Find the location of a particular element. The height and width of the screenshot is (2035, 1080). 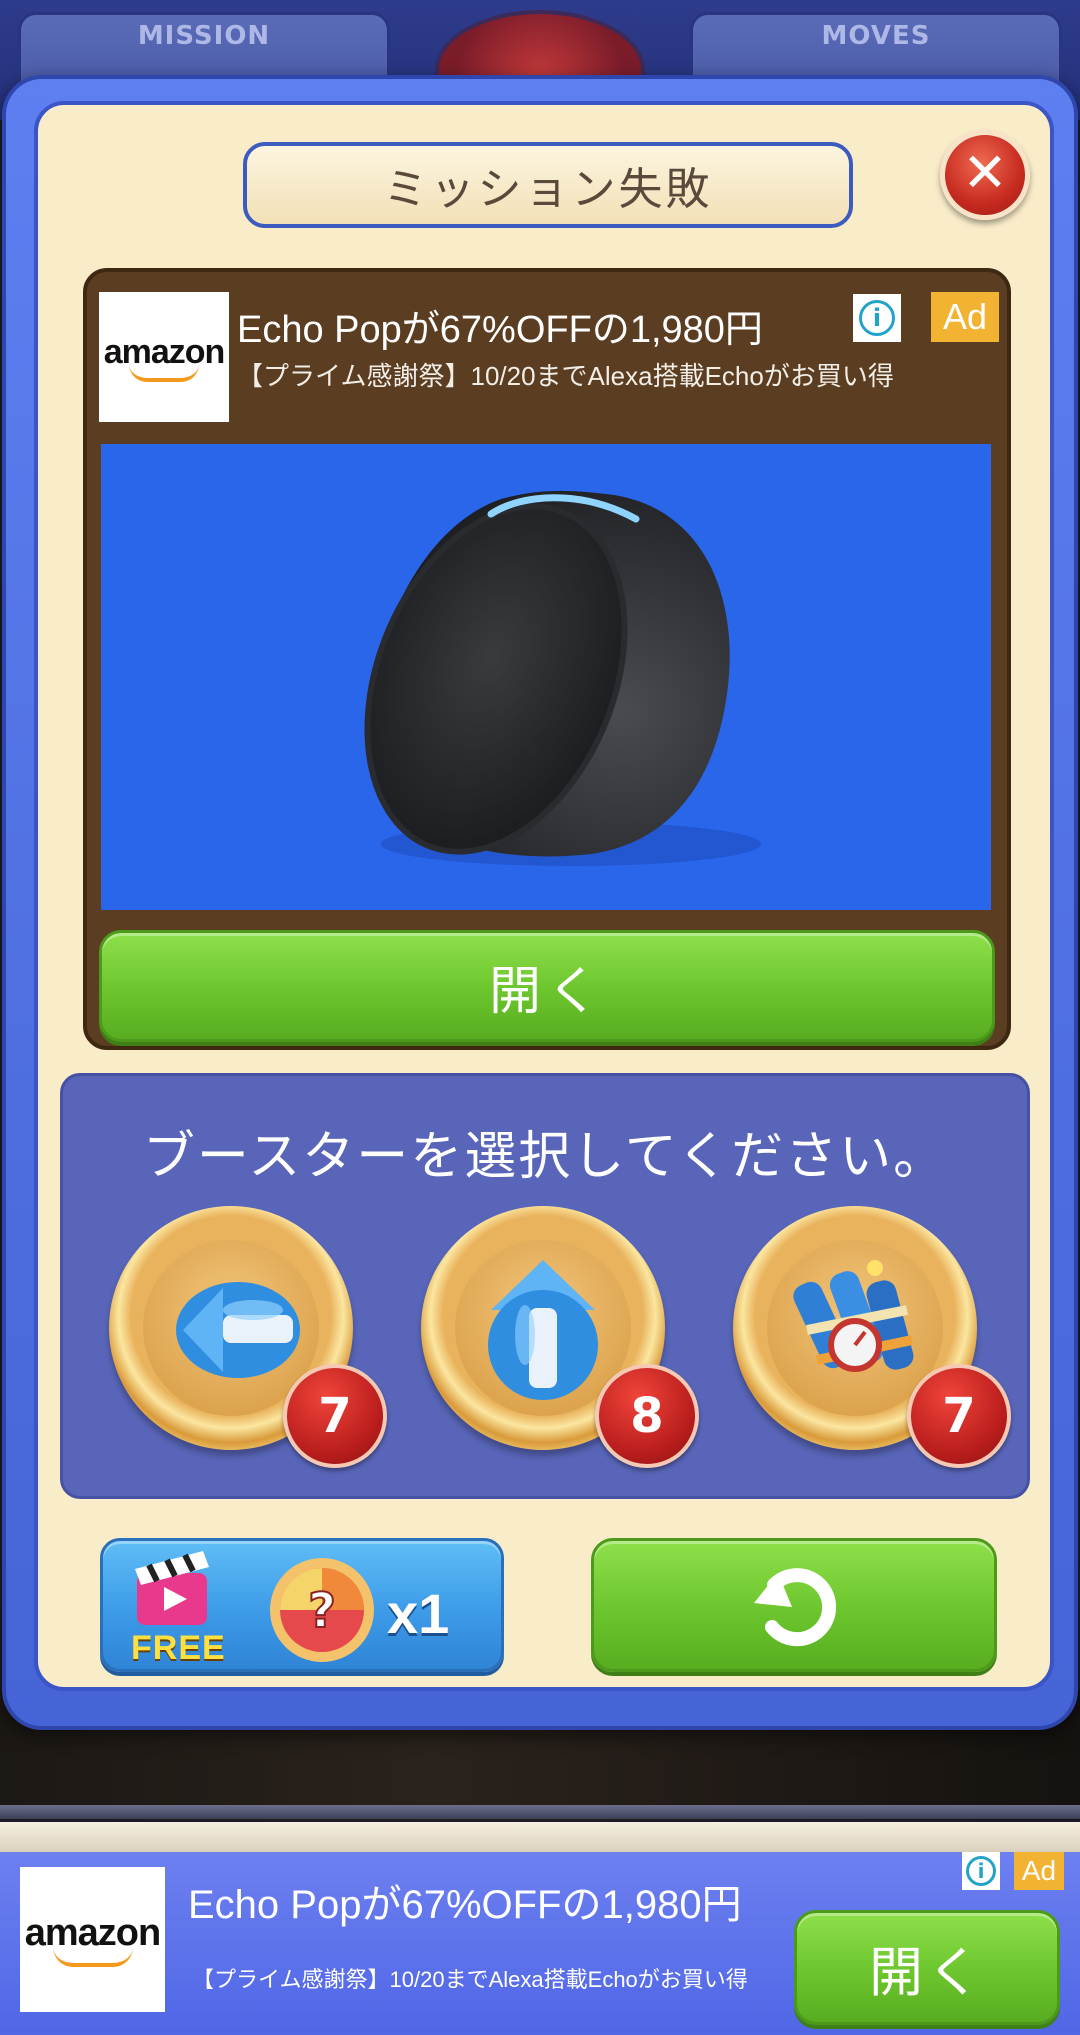

booster-count-badge: 8 is located at coordinates (647, 1416).